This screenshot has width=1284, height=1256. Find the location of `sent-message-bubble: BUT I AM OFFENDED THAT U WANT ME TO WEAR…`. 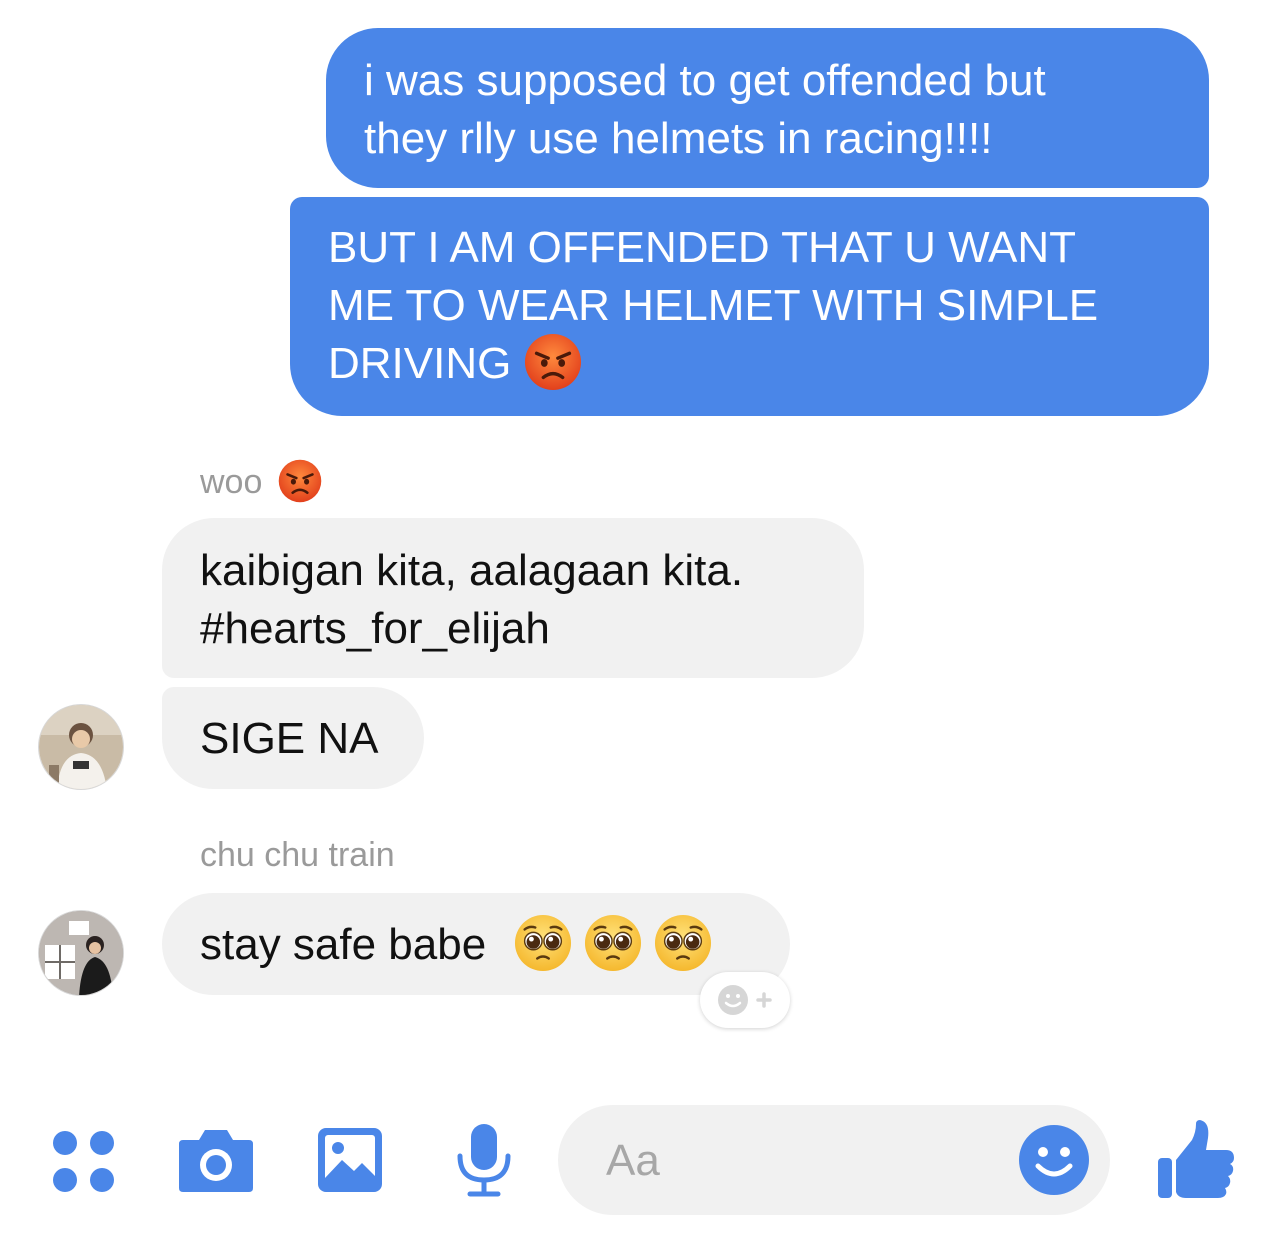

sent-message-bubble: BUT I AM OFFENDED THAT U WANT ME TO WEAR… is located at coordinates (749, 306).